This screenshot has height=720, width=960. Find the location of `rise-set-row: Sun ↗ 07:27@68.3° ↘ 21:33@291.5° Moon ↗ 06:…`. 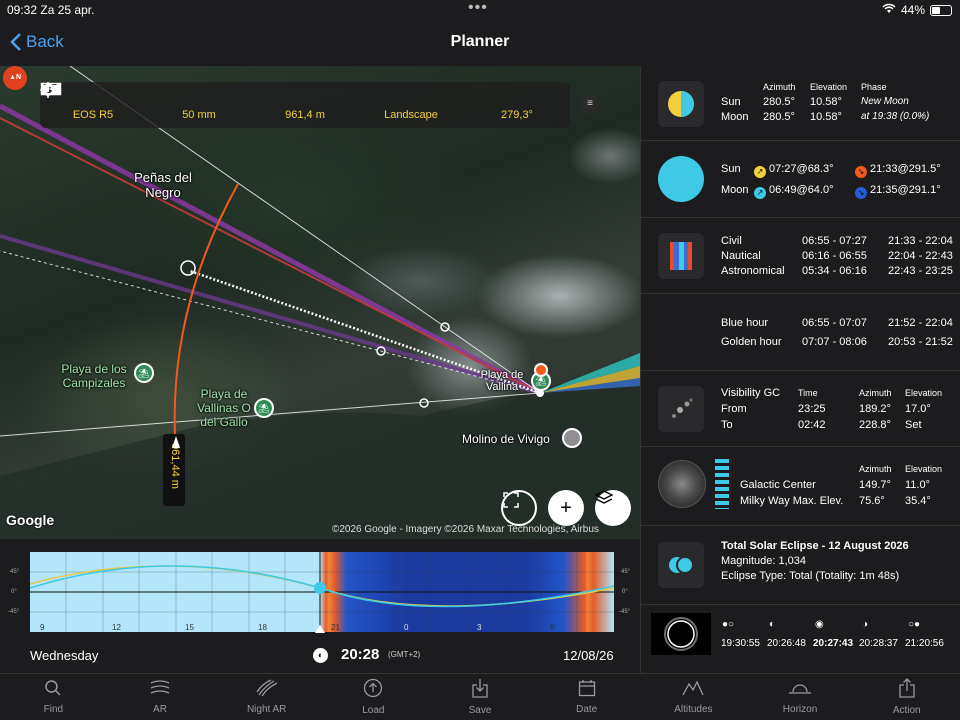

rise-set-row: Sun ↗ 07:27@68.3° ↘ 21:33@291.5° Moon ↗ 06:… is located at coordinates (800, 179).